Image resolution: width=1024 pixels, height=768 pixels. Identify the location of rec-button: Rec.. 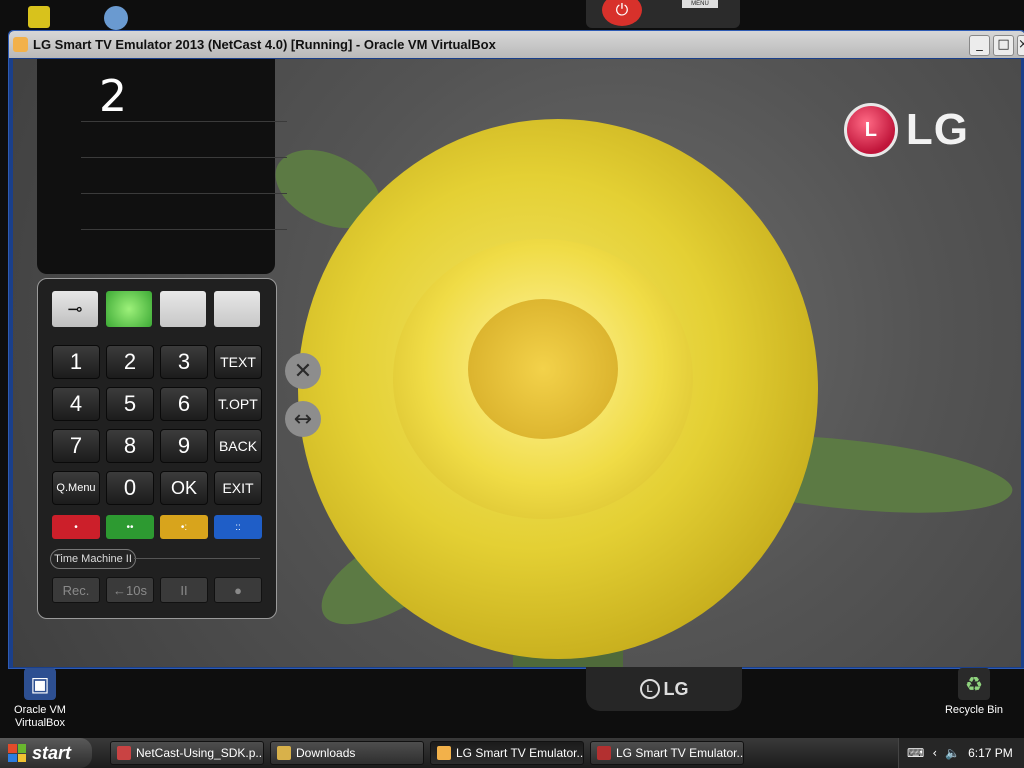
(76, 590).